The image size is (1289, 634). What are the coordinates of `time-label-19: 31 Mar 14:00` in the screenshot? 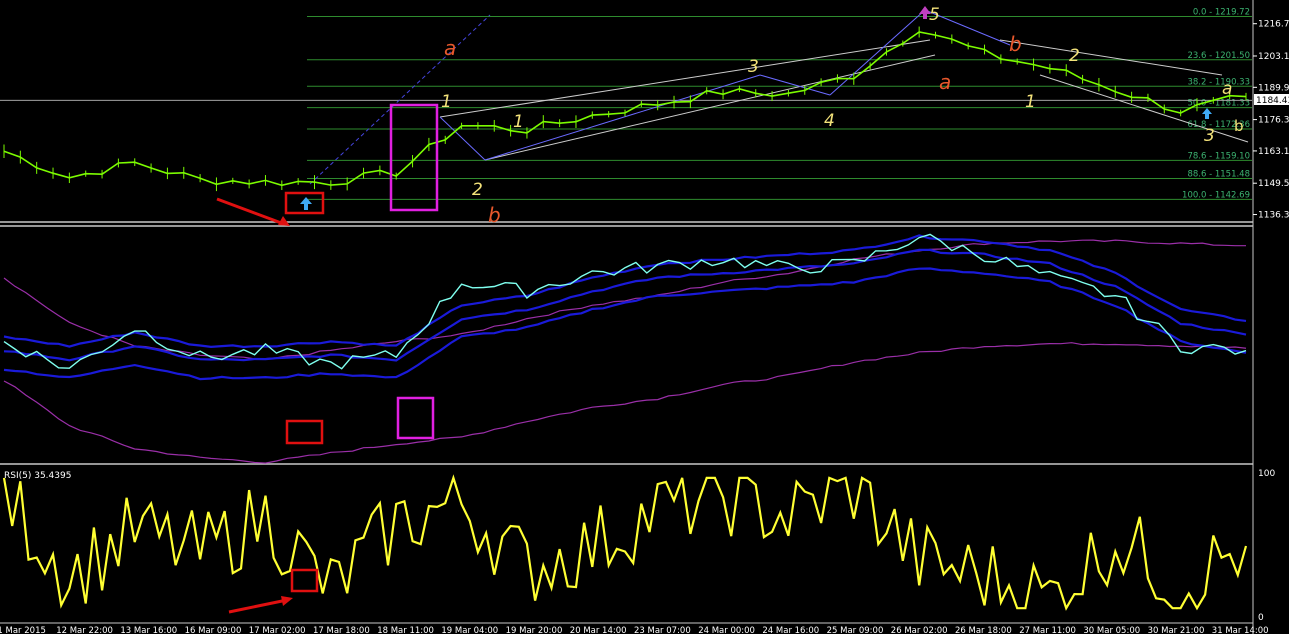 It's located at (1240, 630).